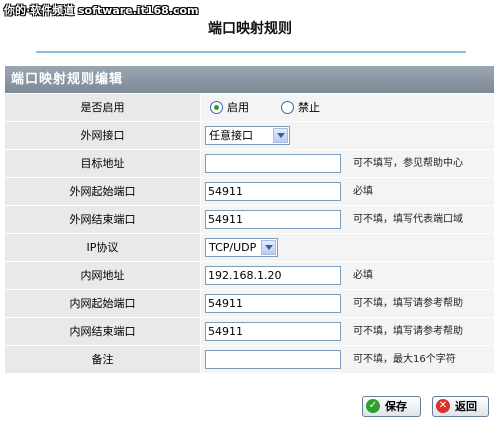 The height and width of the screenshot is (438, 500). Describe the element at coordinates (363, 191) in the screenshot. I see `wan-start-port-hint: 必填` at that location.